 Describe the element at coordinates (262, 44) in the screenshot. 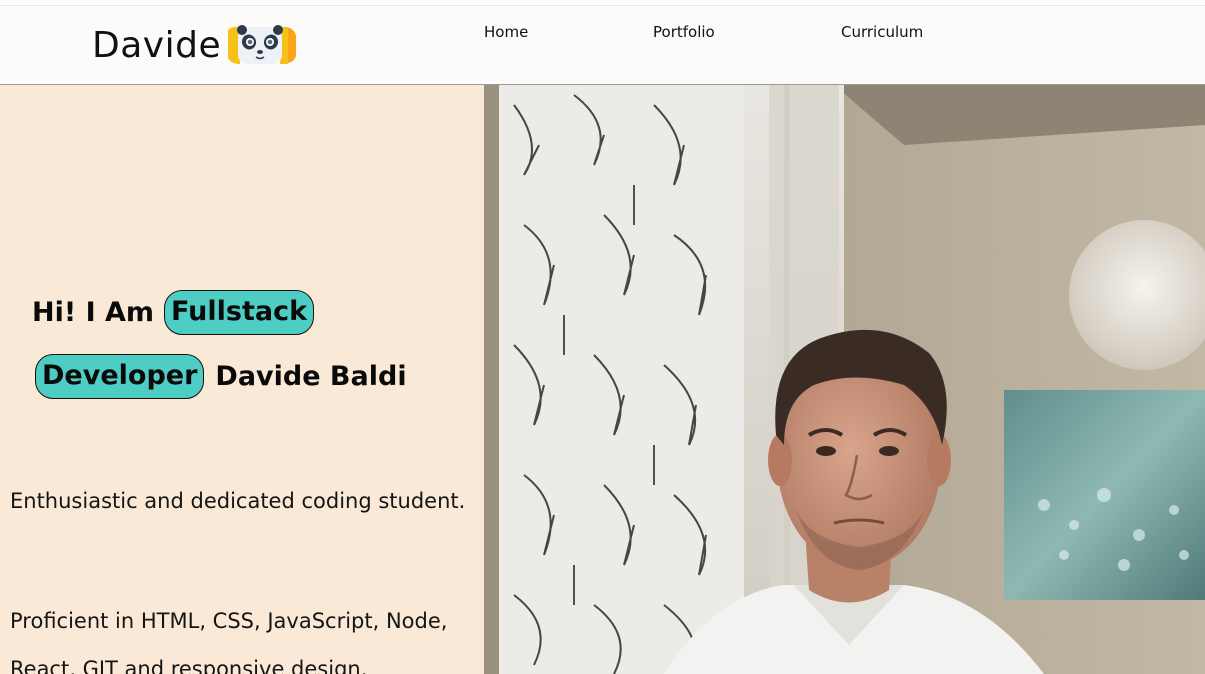

I see `panda-face-icon` at that location.